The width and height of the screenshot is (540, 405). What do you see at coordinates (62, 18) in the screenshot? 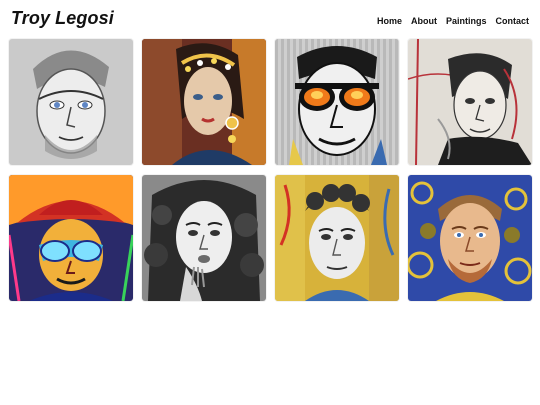
I see `site-title: Troy Legosi` at bounding box center [62, 18].